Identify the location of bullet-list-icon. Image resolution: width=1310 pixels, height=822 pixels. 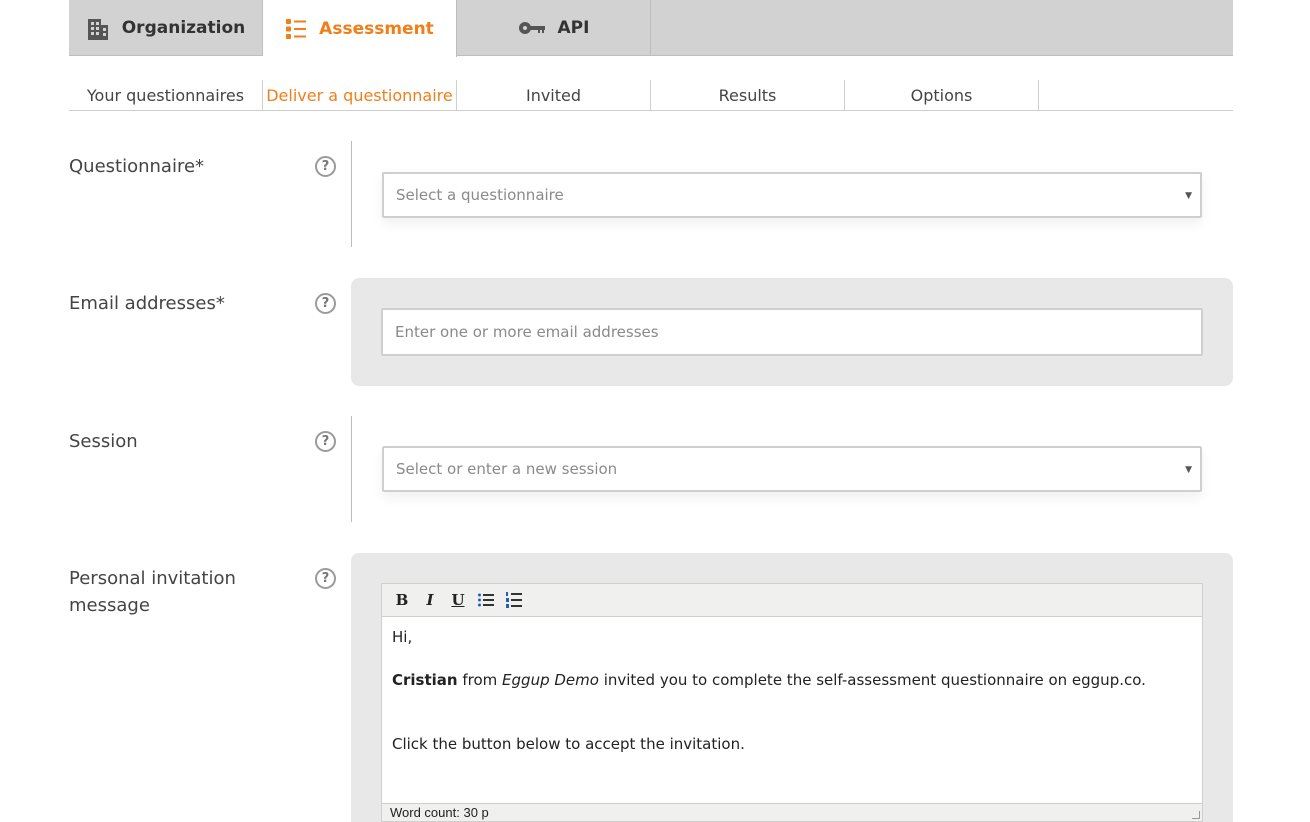
(486, 600).